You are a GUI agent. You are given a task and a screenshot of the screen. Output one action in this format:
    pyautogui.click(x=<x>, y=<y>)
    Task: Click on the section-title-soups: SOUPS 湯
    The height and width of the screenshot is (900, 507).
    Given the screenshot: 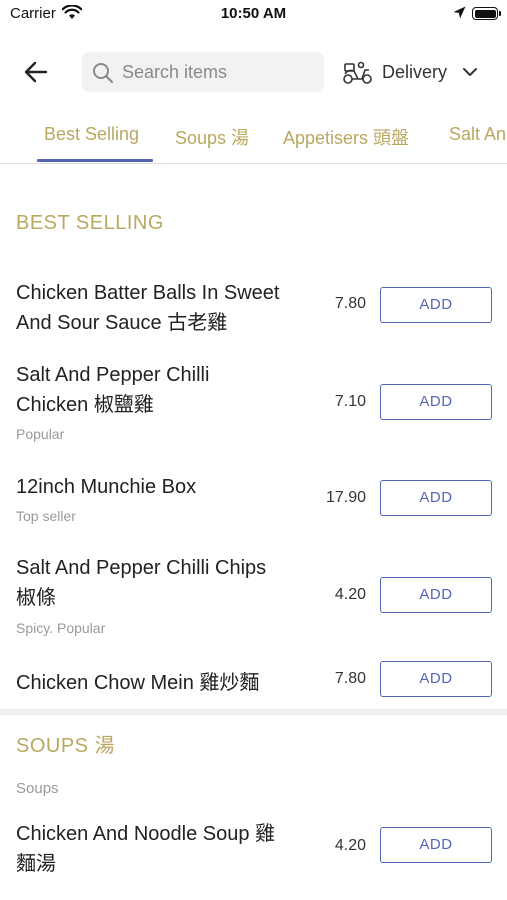 What is the action you would take?
    pyautogui.click(x=66, y=746)
    